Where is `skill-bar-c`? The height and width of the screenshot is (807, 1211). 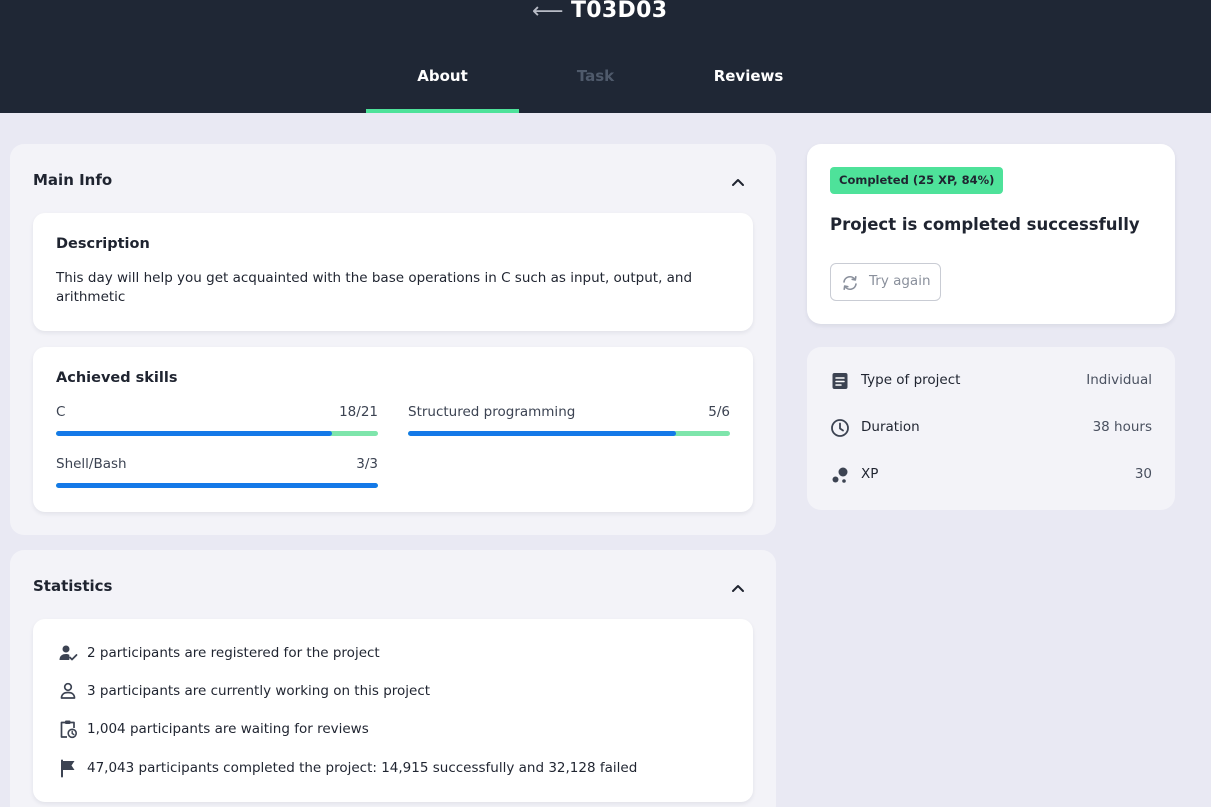
skill-bar-c is located at coordinates (217, 433).